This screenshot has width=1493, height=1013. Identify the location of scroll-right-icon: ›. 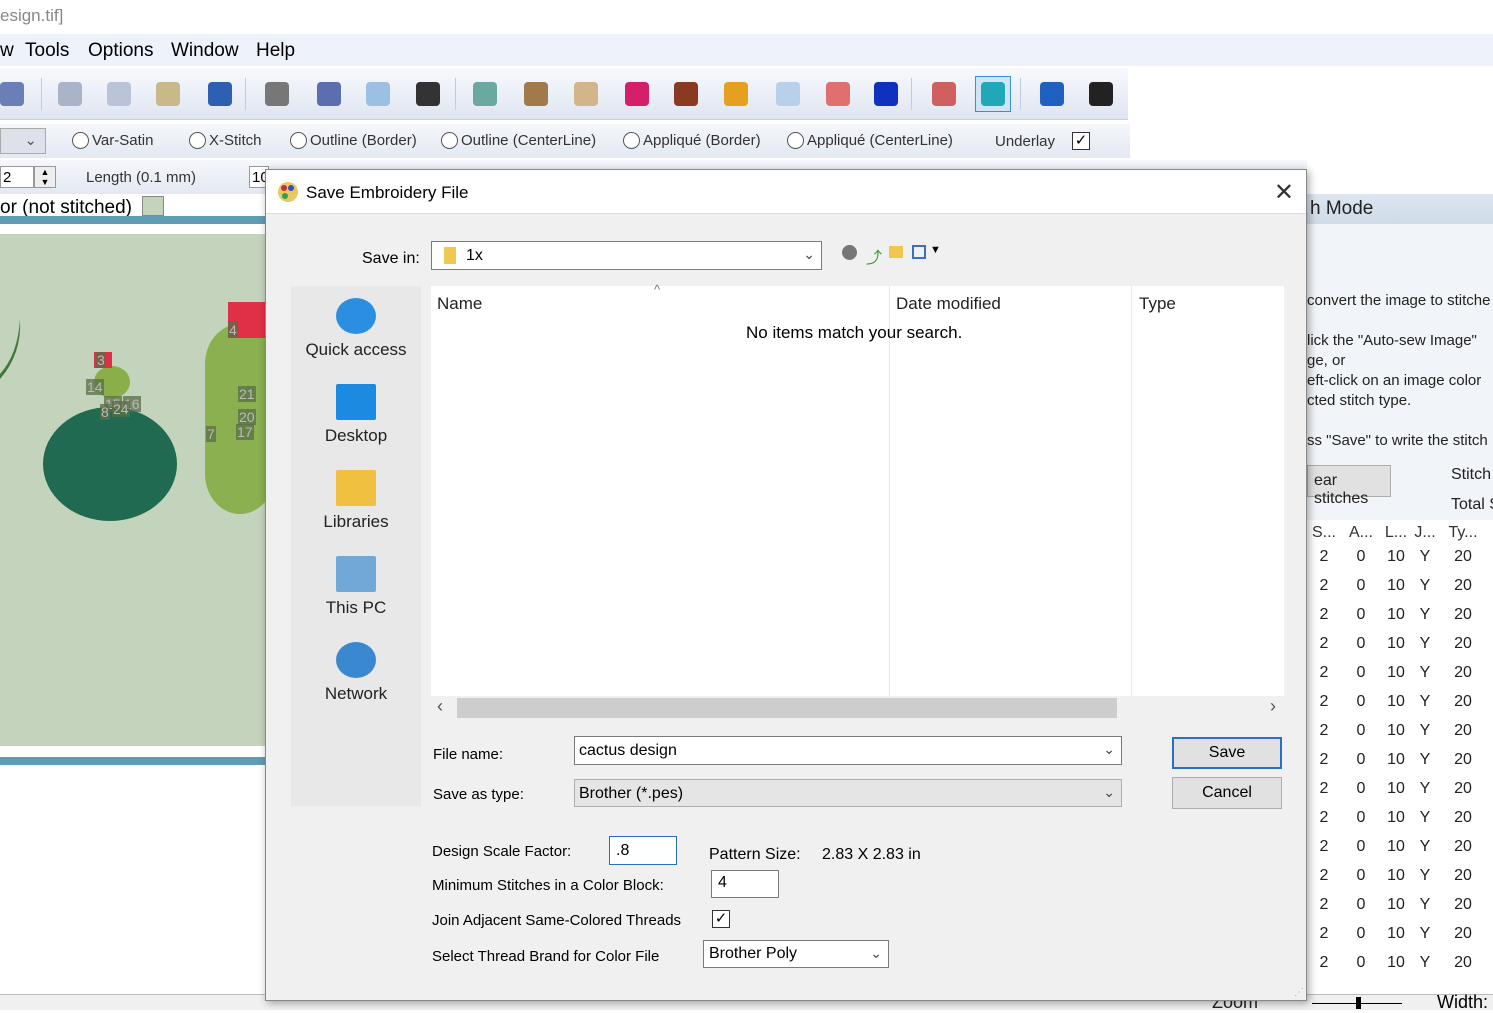
(1273, 706).